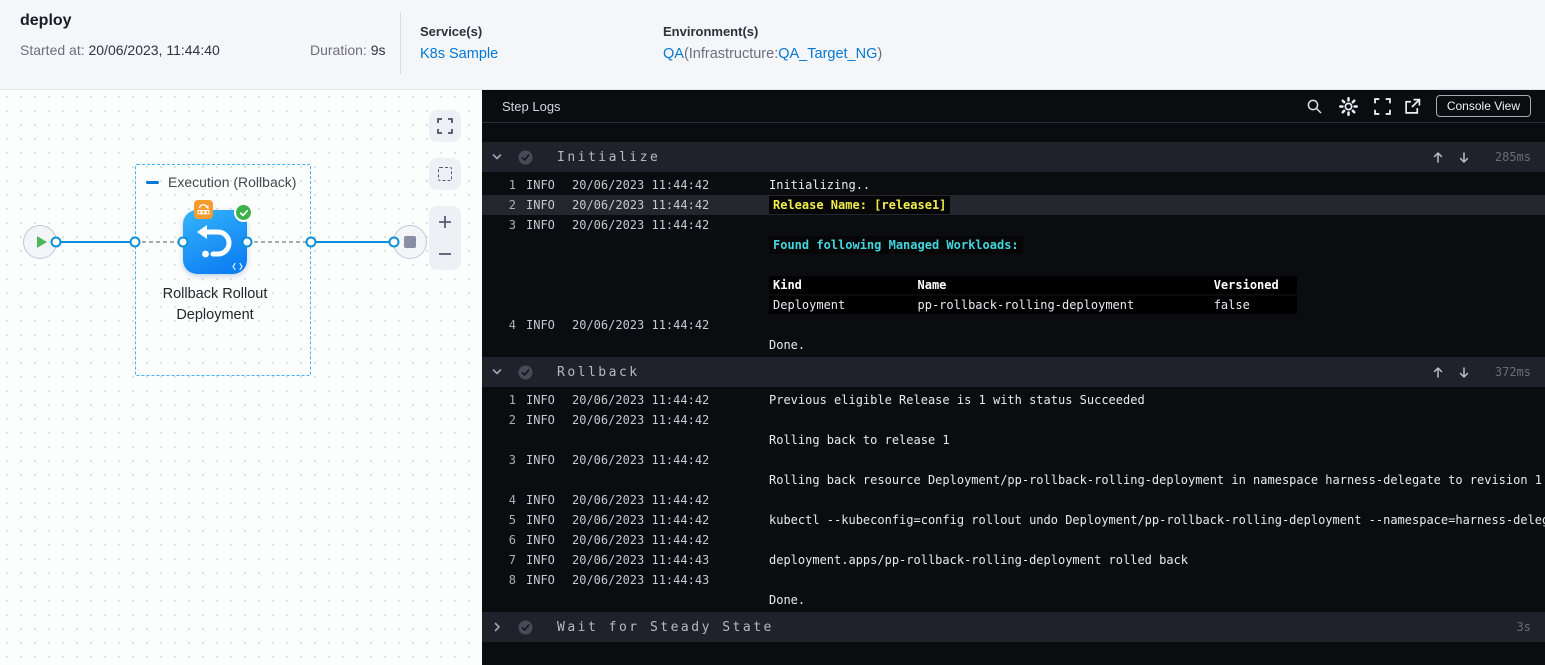 This screenshot has width=1545, height=665. What do you see at coordinates (1013, 372) in the screenshot?
I see `section-header-rollback: Rollback 372ms` at bounding box center [1013, 372].